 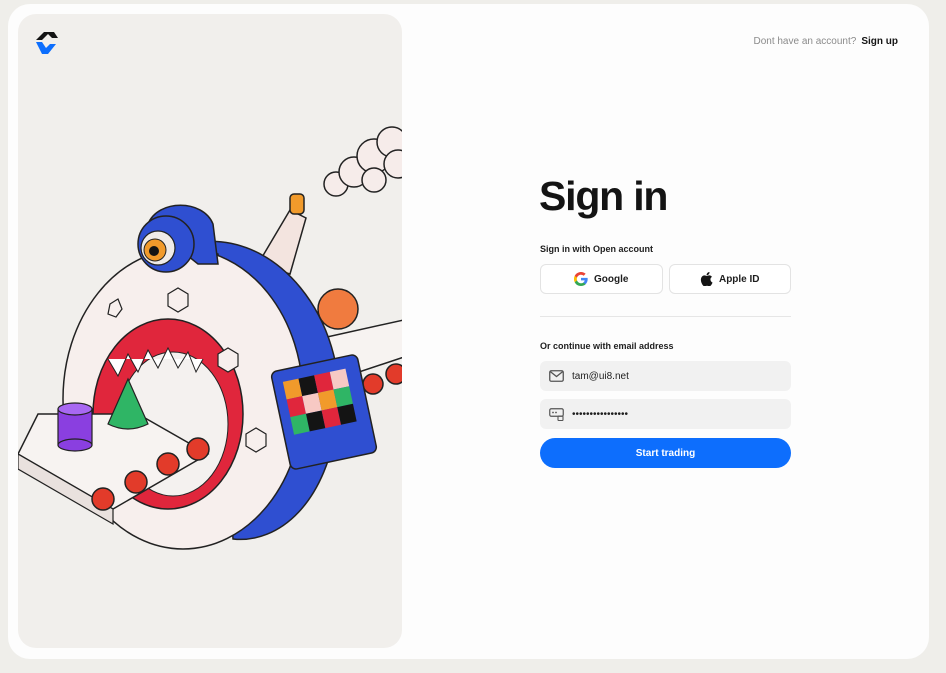 I want to click on apple-id-button: Apple ID, so click(x=729, y=279).